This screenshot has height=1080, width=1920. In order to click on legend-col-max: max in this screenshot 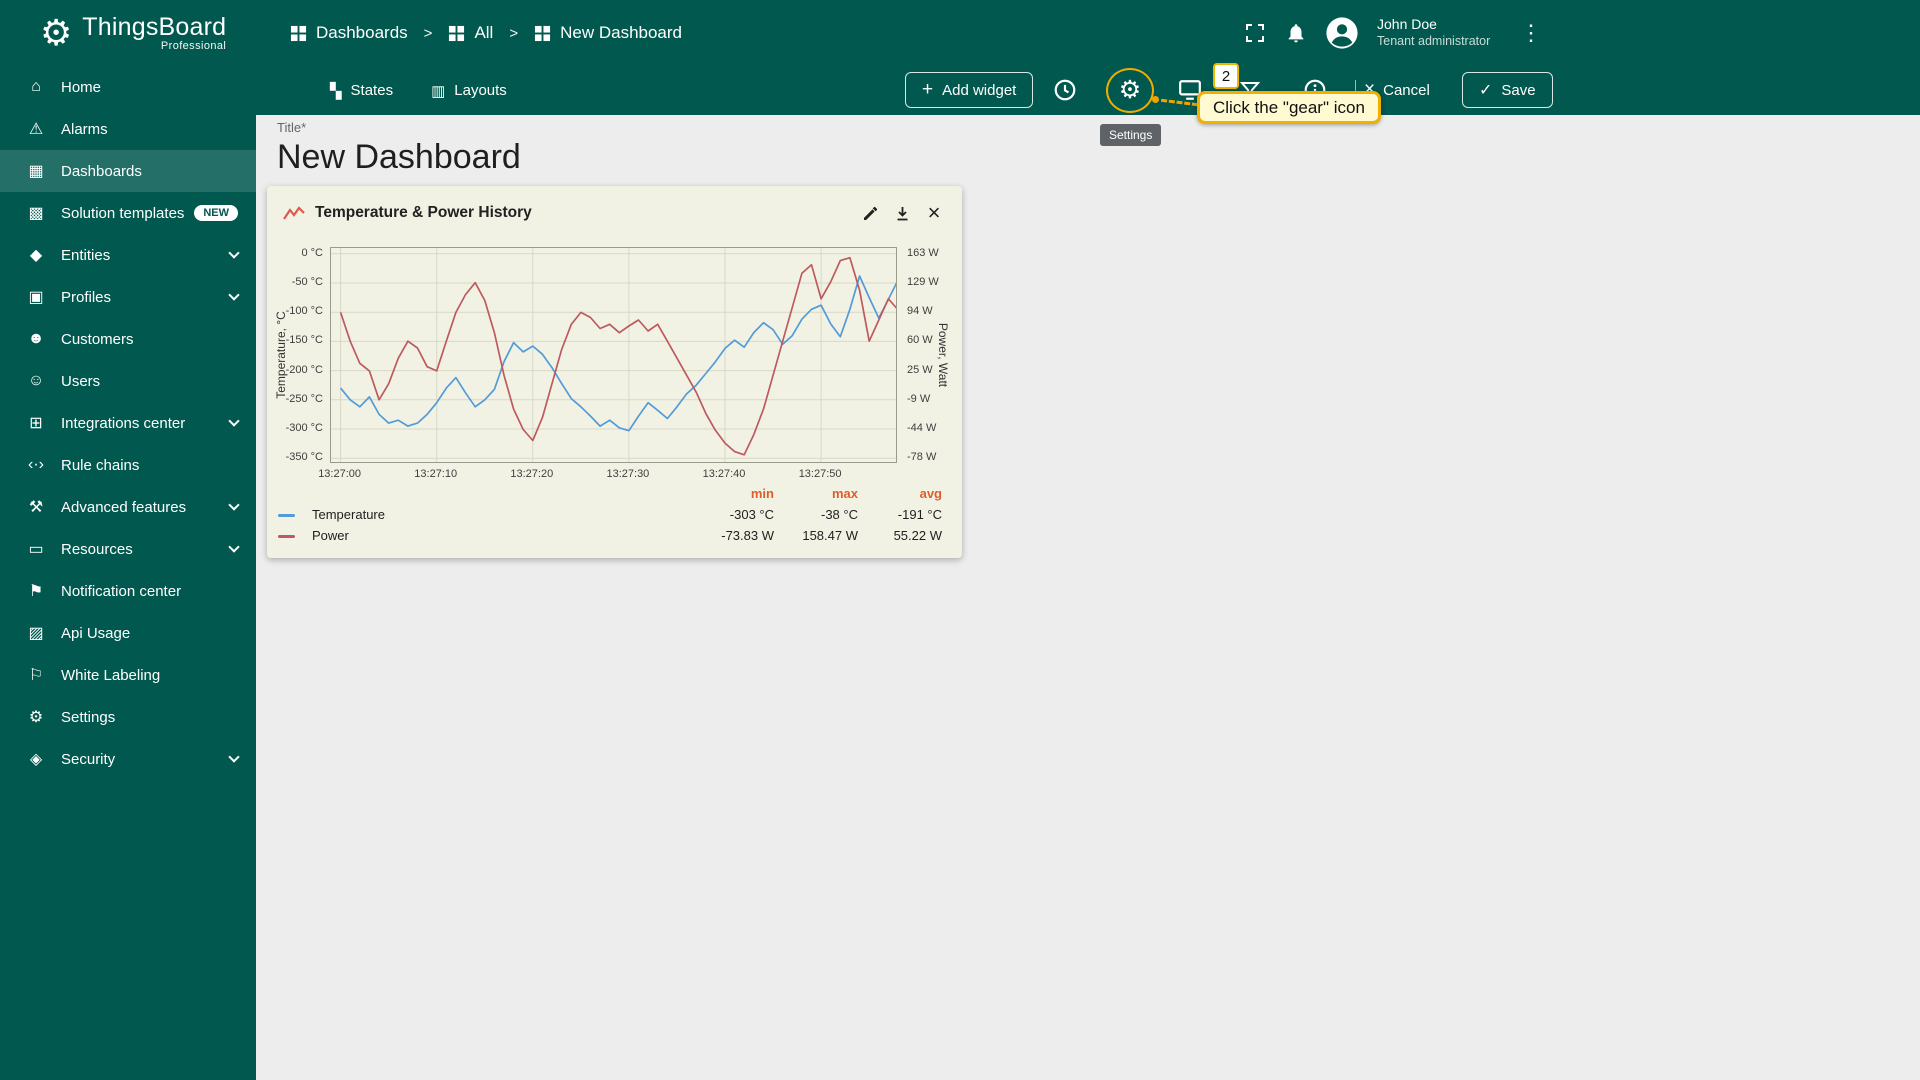, I will do `click(844, 493)`.